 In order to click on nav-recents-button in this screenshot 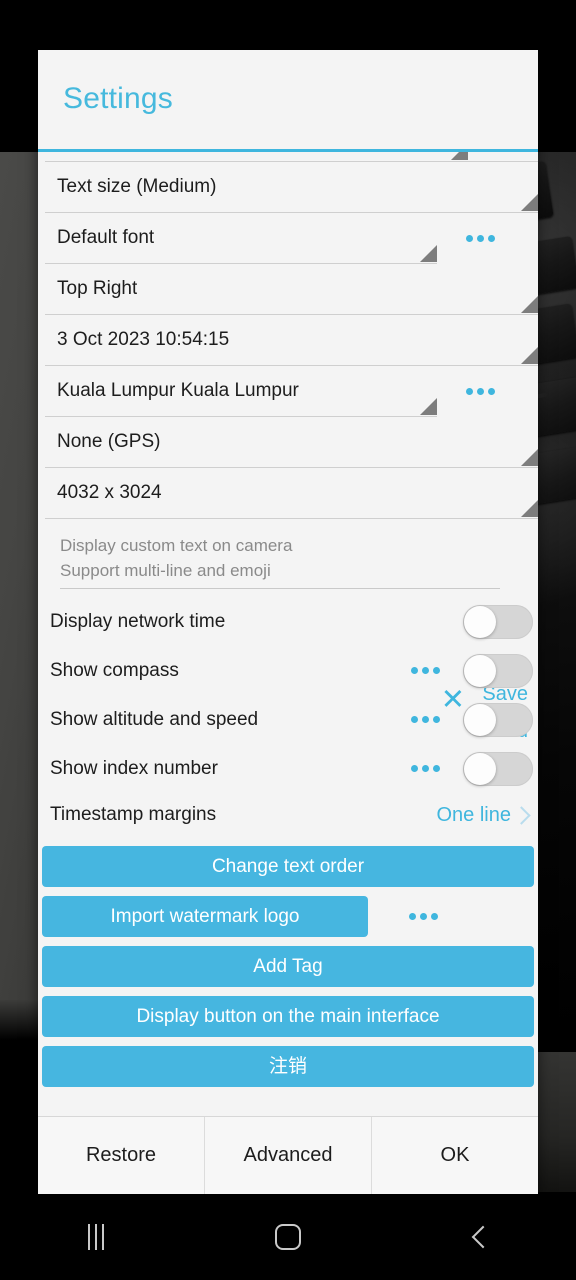, I will do `click(96, 1237)`.